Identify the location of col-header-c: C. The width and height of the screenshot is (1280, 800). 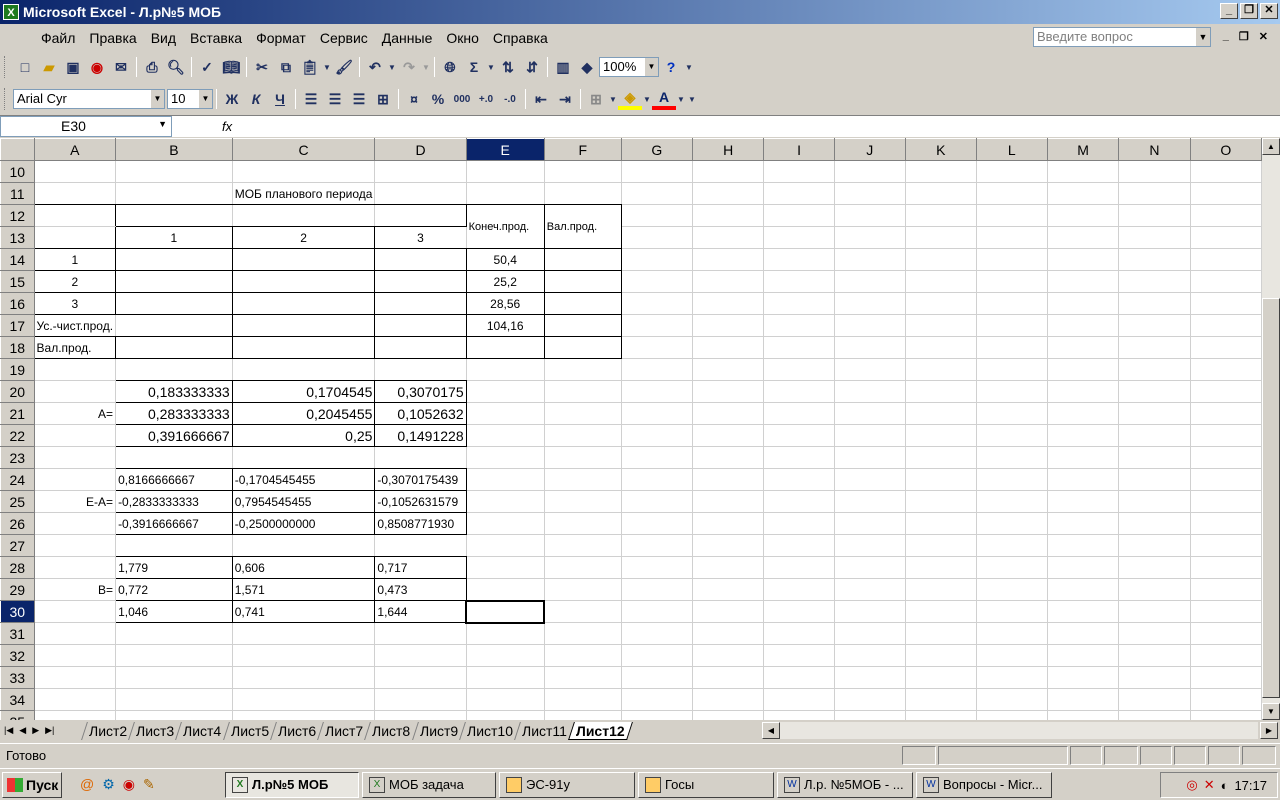
(303, 149).